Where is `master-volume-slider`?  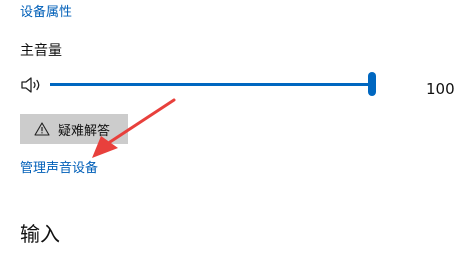 master-volume-slider is located at coordinates (215, 85).